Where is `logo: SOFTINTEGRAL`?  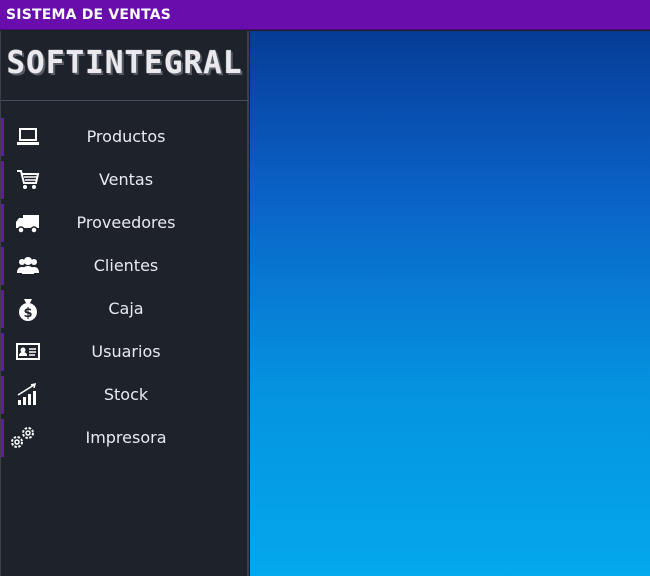
logo: SOFTINTEGRAL is located at coordinates (124, 66).